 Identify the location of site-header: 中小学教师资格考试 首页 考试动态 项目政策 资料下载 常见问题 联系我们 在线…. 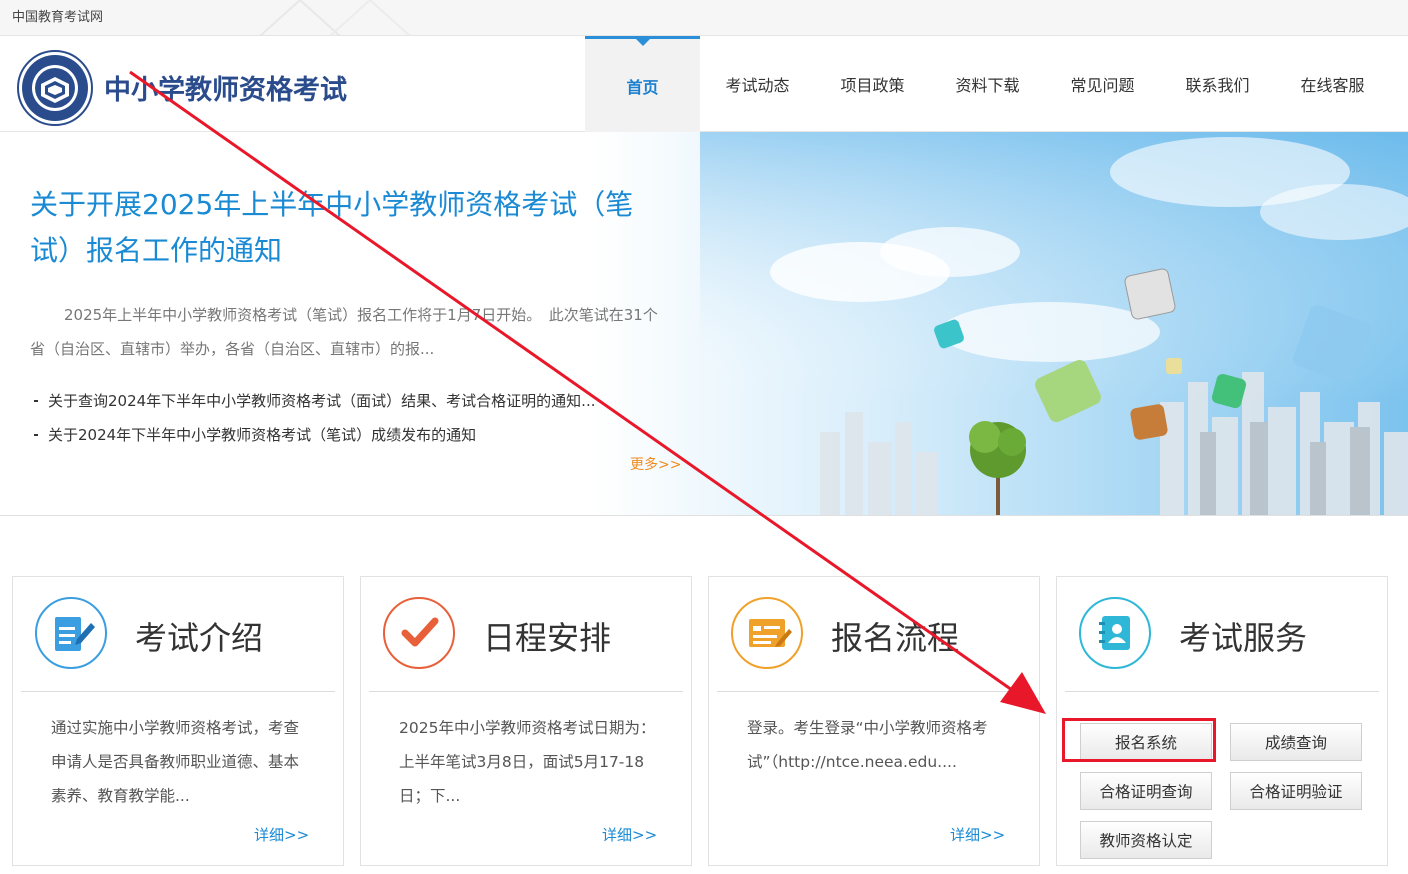
(704, 84).